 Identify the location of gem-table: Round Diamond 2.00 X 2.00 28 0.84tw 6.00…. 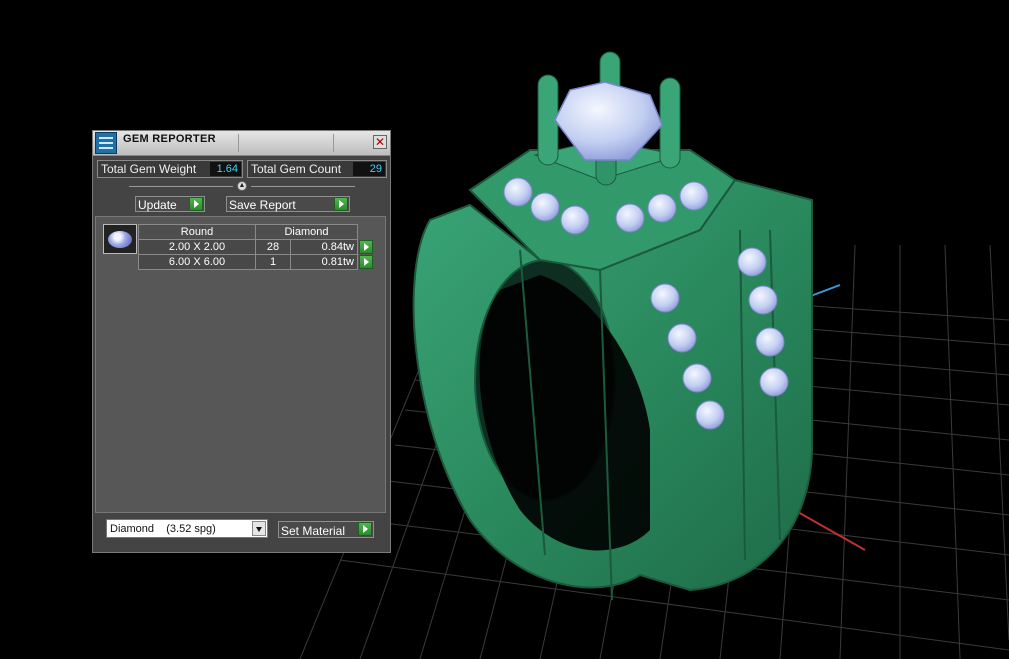
(256, 247).